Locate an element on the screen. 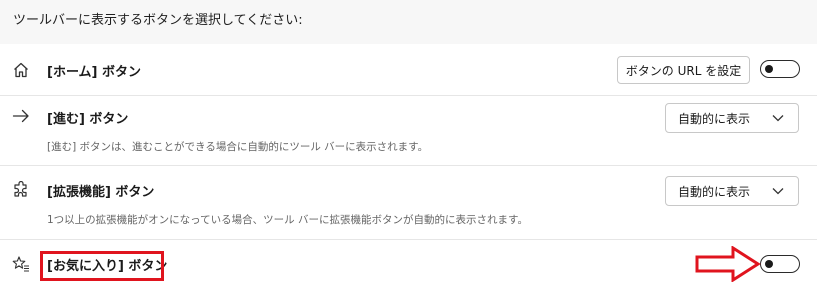  forward-button-select: 自動的に表示 is located at coordinates (732, 118).